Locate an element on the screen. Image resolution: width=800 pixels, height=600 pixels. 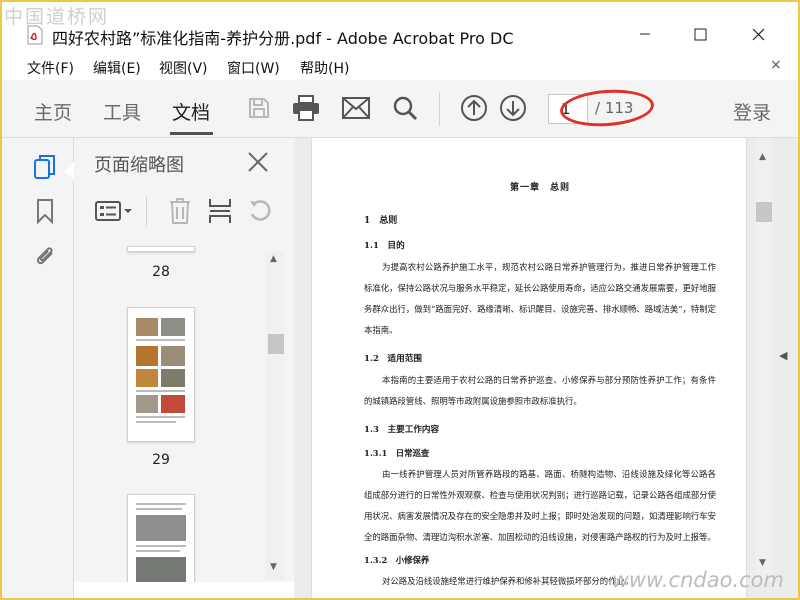
previous-page-button is located at coordinates (474, 108).